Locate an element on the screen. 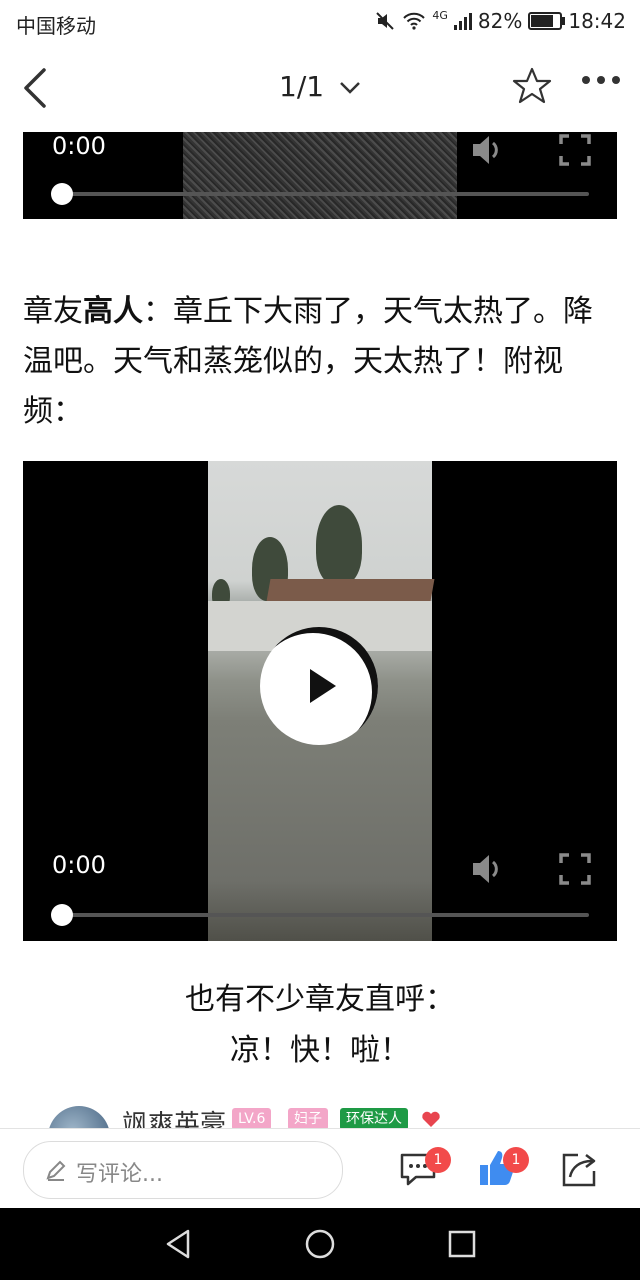  system-nav-bar is located at coordinates (320, 1244).